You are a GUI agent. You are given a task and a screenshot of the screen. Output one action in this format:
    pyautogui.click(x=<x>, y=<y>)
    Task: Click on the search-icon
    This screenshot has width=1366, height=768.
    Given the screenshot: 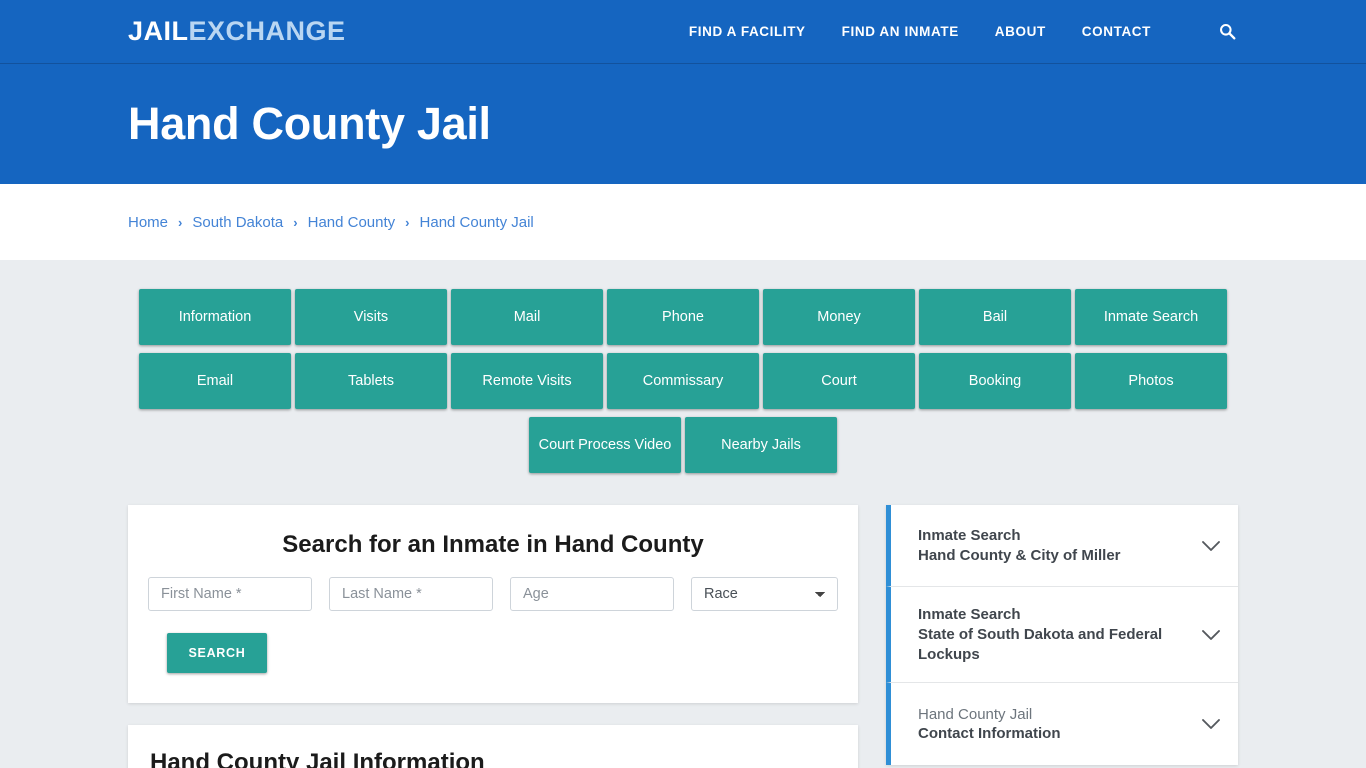 What is the action you would take?
    pyautogui.click(x=1228, y=32)
    